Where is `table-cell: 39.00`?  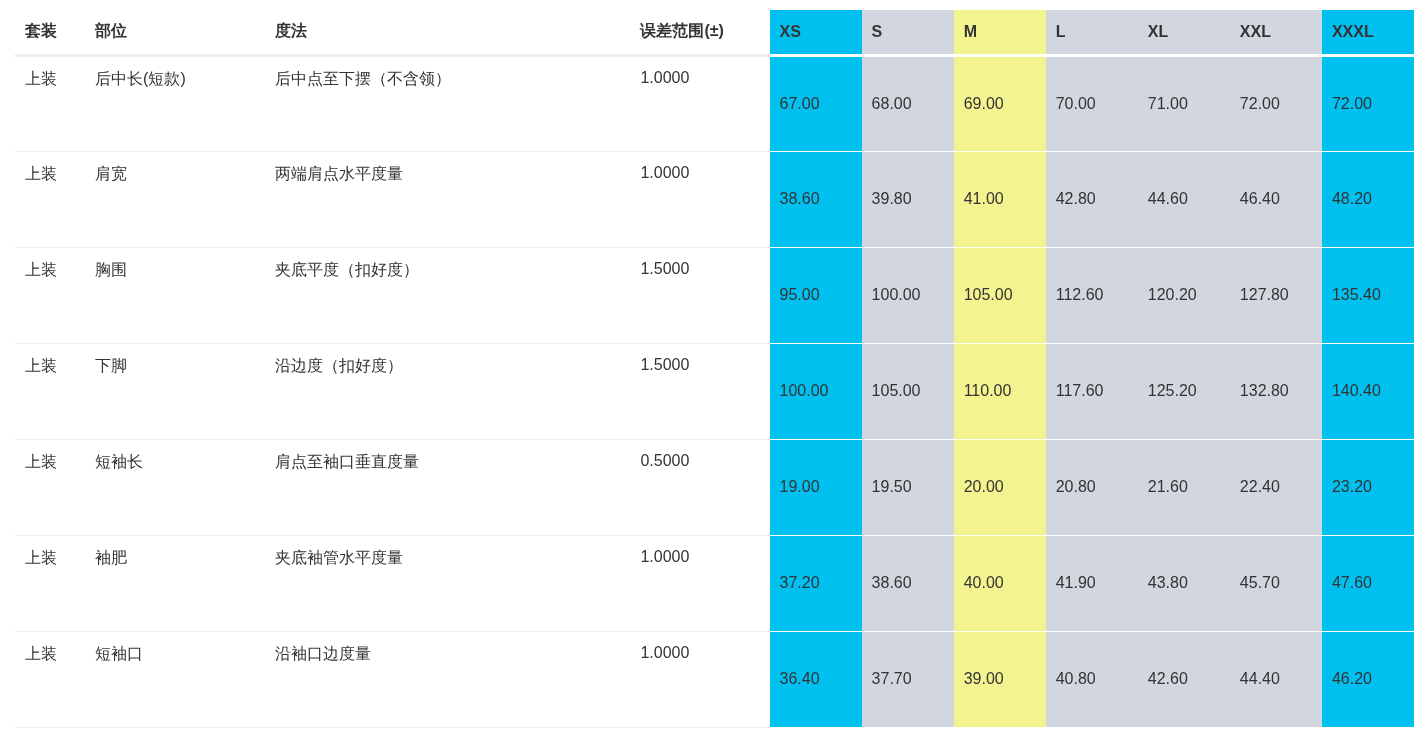
table-cell: 39.00 is located at coordinates (999, 679).